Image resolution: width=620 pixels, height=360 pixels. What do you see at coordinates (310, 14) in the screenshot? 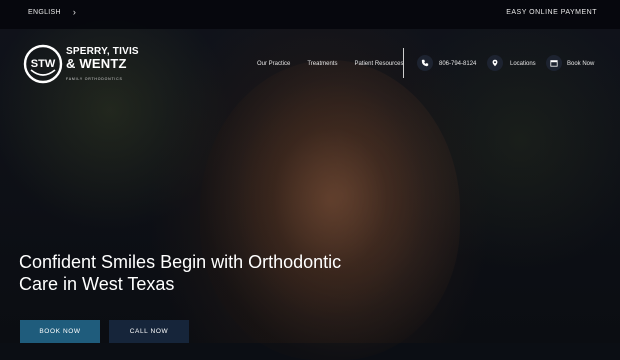
I see `top-bar: ENGLISH › EASY ONLINE PAYMENT` at bounding box center [310, 14].